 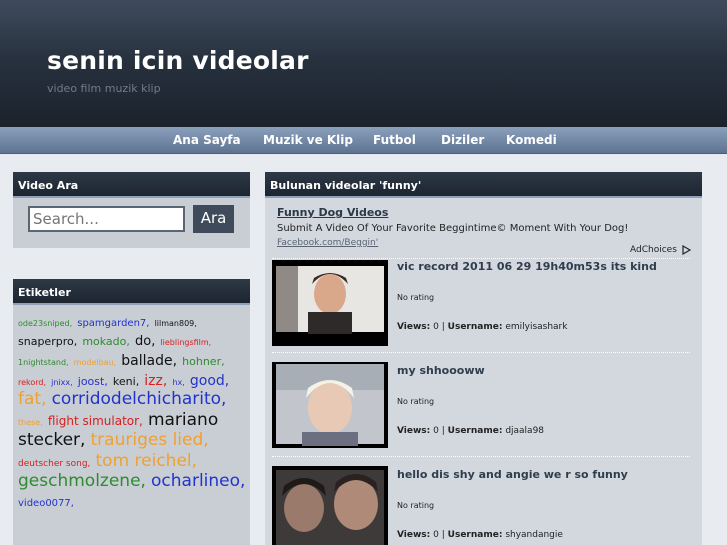 What do you see at coordinates (198, 481) in the screenshot?
I see `tag-link: ocharlineo,` at bounding box center [198, 481].